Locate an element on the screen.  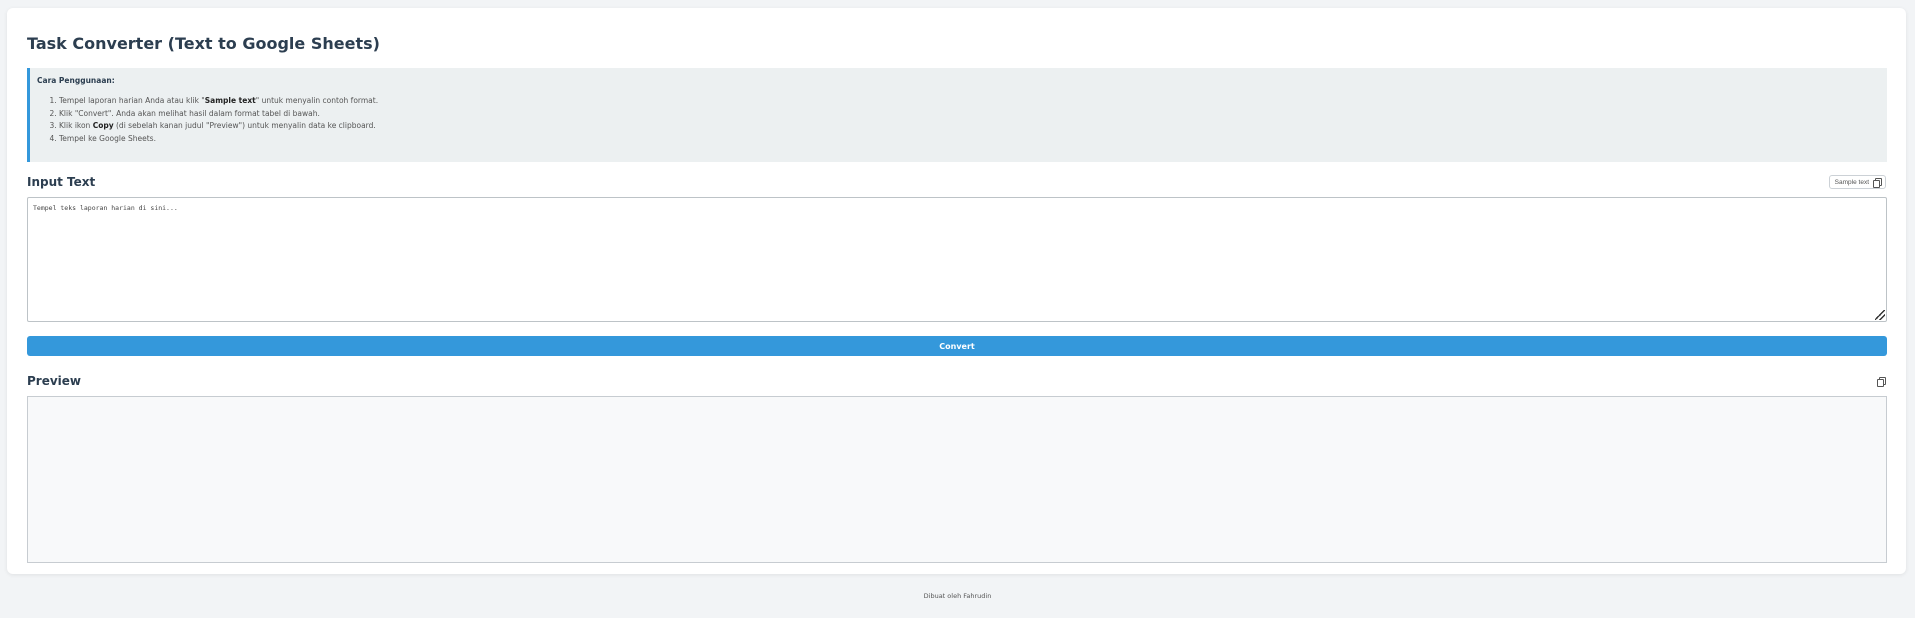
resize-handle-icon is located at coordinates (1880, 315).